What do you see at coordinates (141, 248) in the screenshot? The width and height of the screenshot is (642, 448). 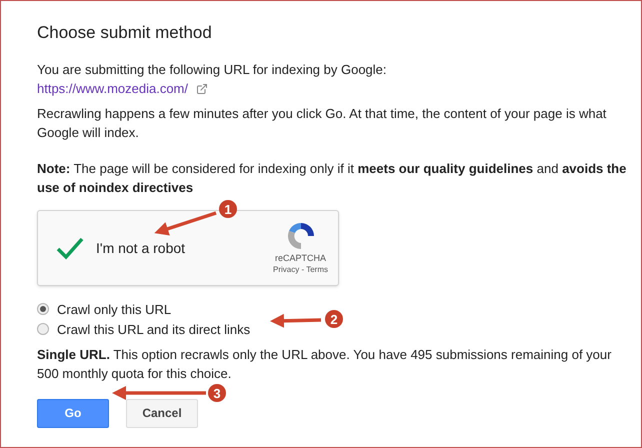 I see `captcha-label: I'm not a robot` at bounding box center [141, 248].